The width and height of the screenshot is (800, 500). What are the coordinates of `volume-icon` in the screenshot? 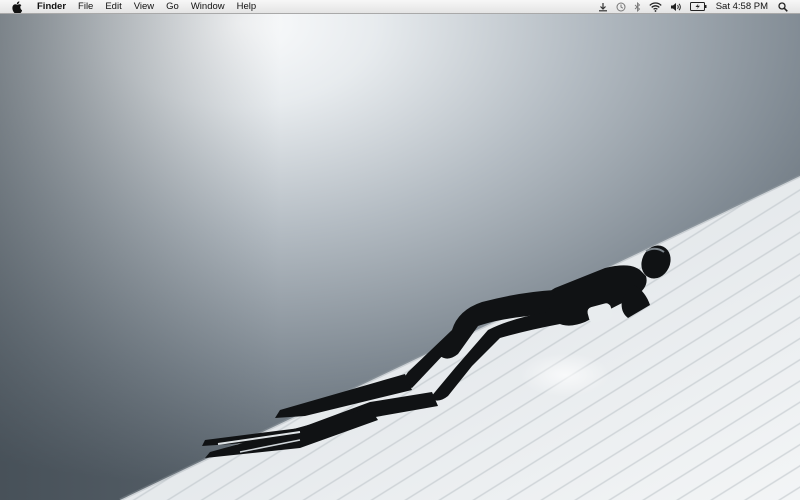 It's located at (676, 6).